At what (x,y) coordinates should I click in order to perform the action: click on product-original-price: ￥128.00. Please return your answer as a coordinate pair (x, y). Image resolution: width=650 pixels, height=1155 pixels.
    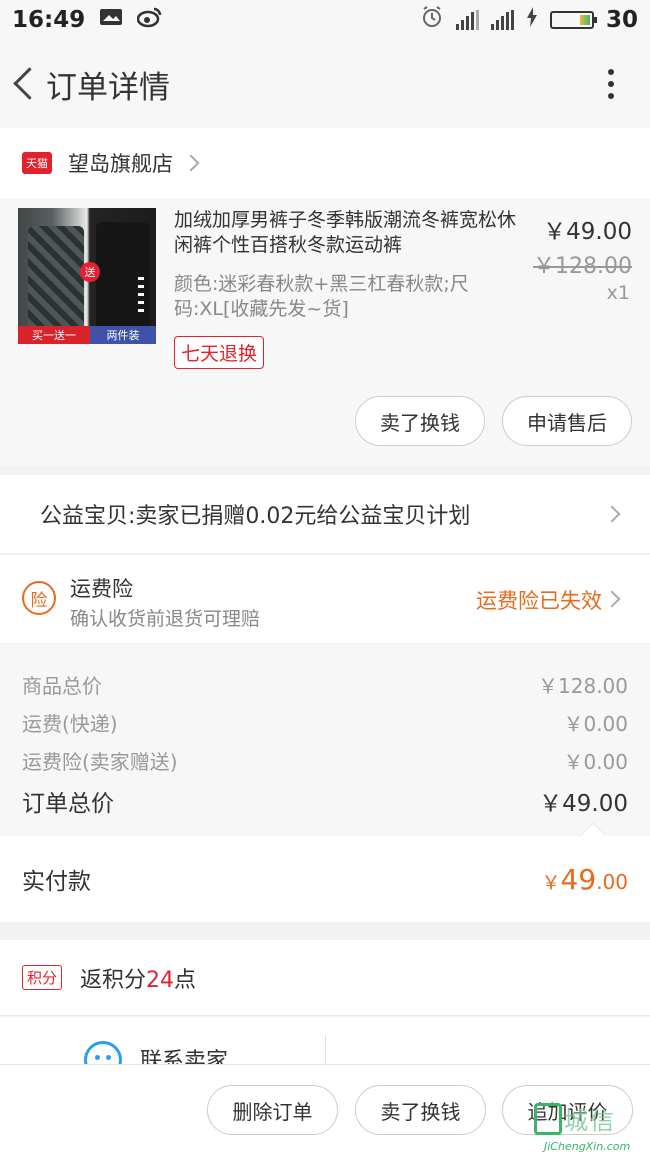
    Looking at the image, I should click on (582, 266).